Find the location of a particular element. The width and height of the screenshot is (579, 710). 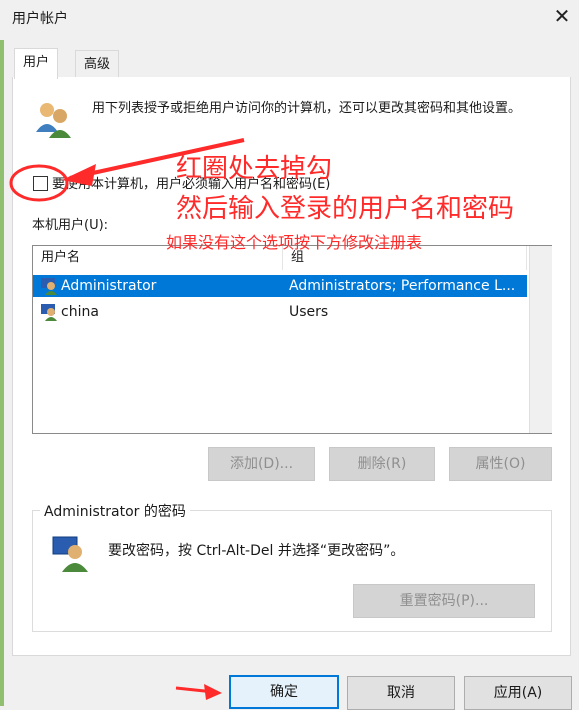

password-group-title: Administrator 的密码 is located at coordinates (115, 511).